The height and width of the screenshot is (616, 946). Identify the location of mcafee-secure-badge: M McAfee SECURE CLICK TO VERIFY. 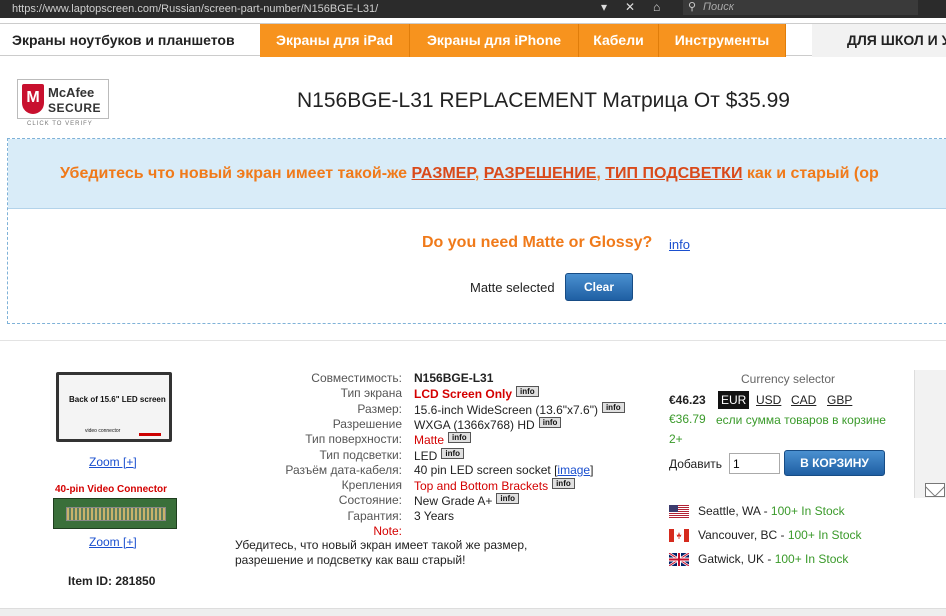
(63, 103).